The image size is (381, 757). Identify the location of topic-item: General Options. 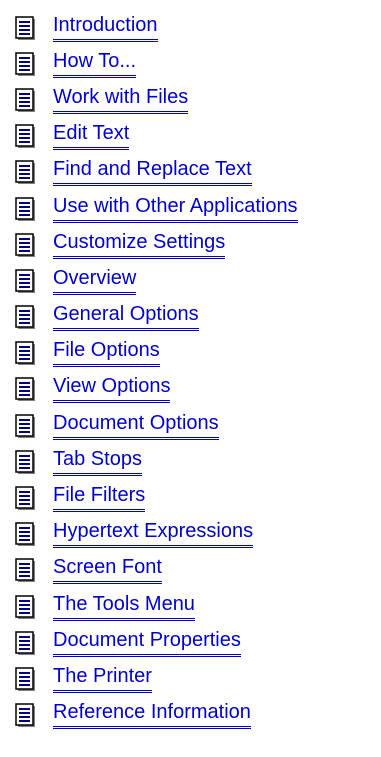
(156, 318).